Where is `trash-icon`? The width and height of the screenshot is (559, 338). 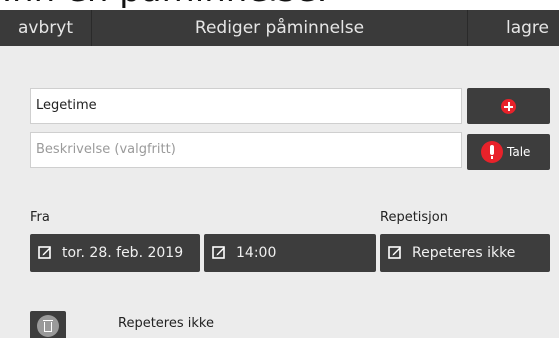
trash-icon is located at coordinates (48, 326).